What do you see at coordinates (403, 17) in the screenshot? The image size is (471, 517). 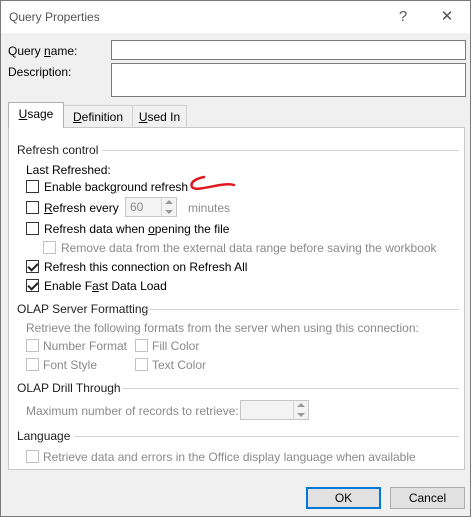 I see `help-button: ?` at bounding box center [403, 17].